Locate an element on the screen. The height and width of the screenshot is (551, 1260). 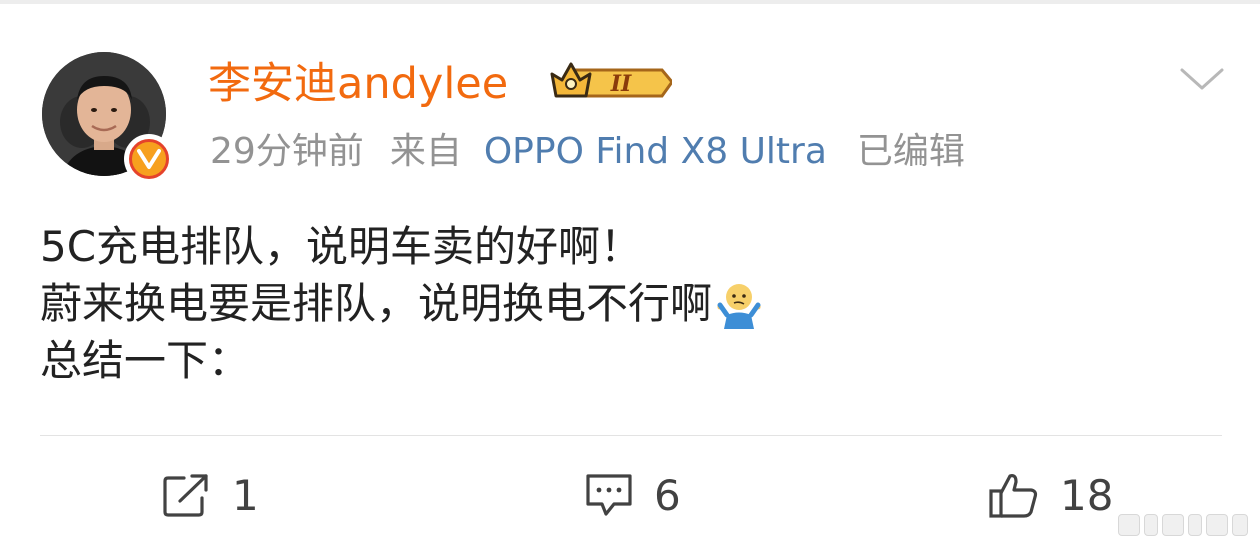
device-link: OPPO Find X8 Ultra is located at coordinates (655, 151).